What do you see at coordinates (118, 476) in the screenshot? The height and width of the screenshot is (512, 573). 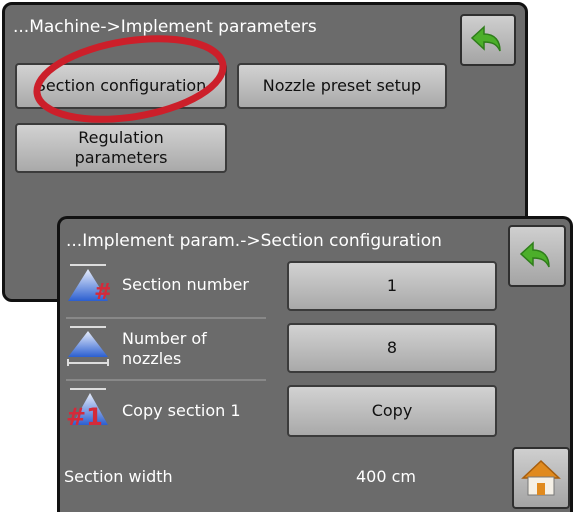 I see `section-width-label: Section width` at bounding box center [118, 476].